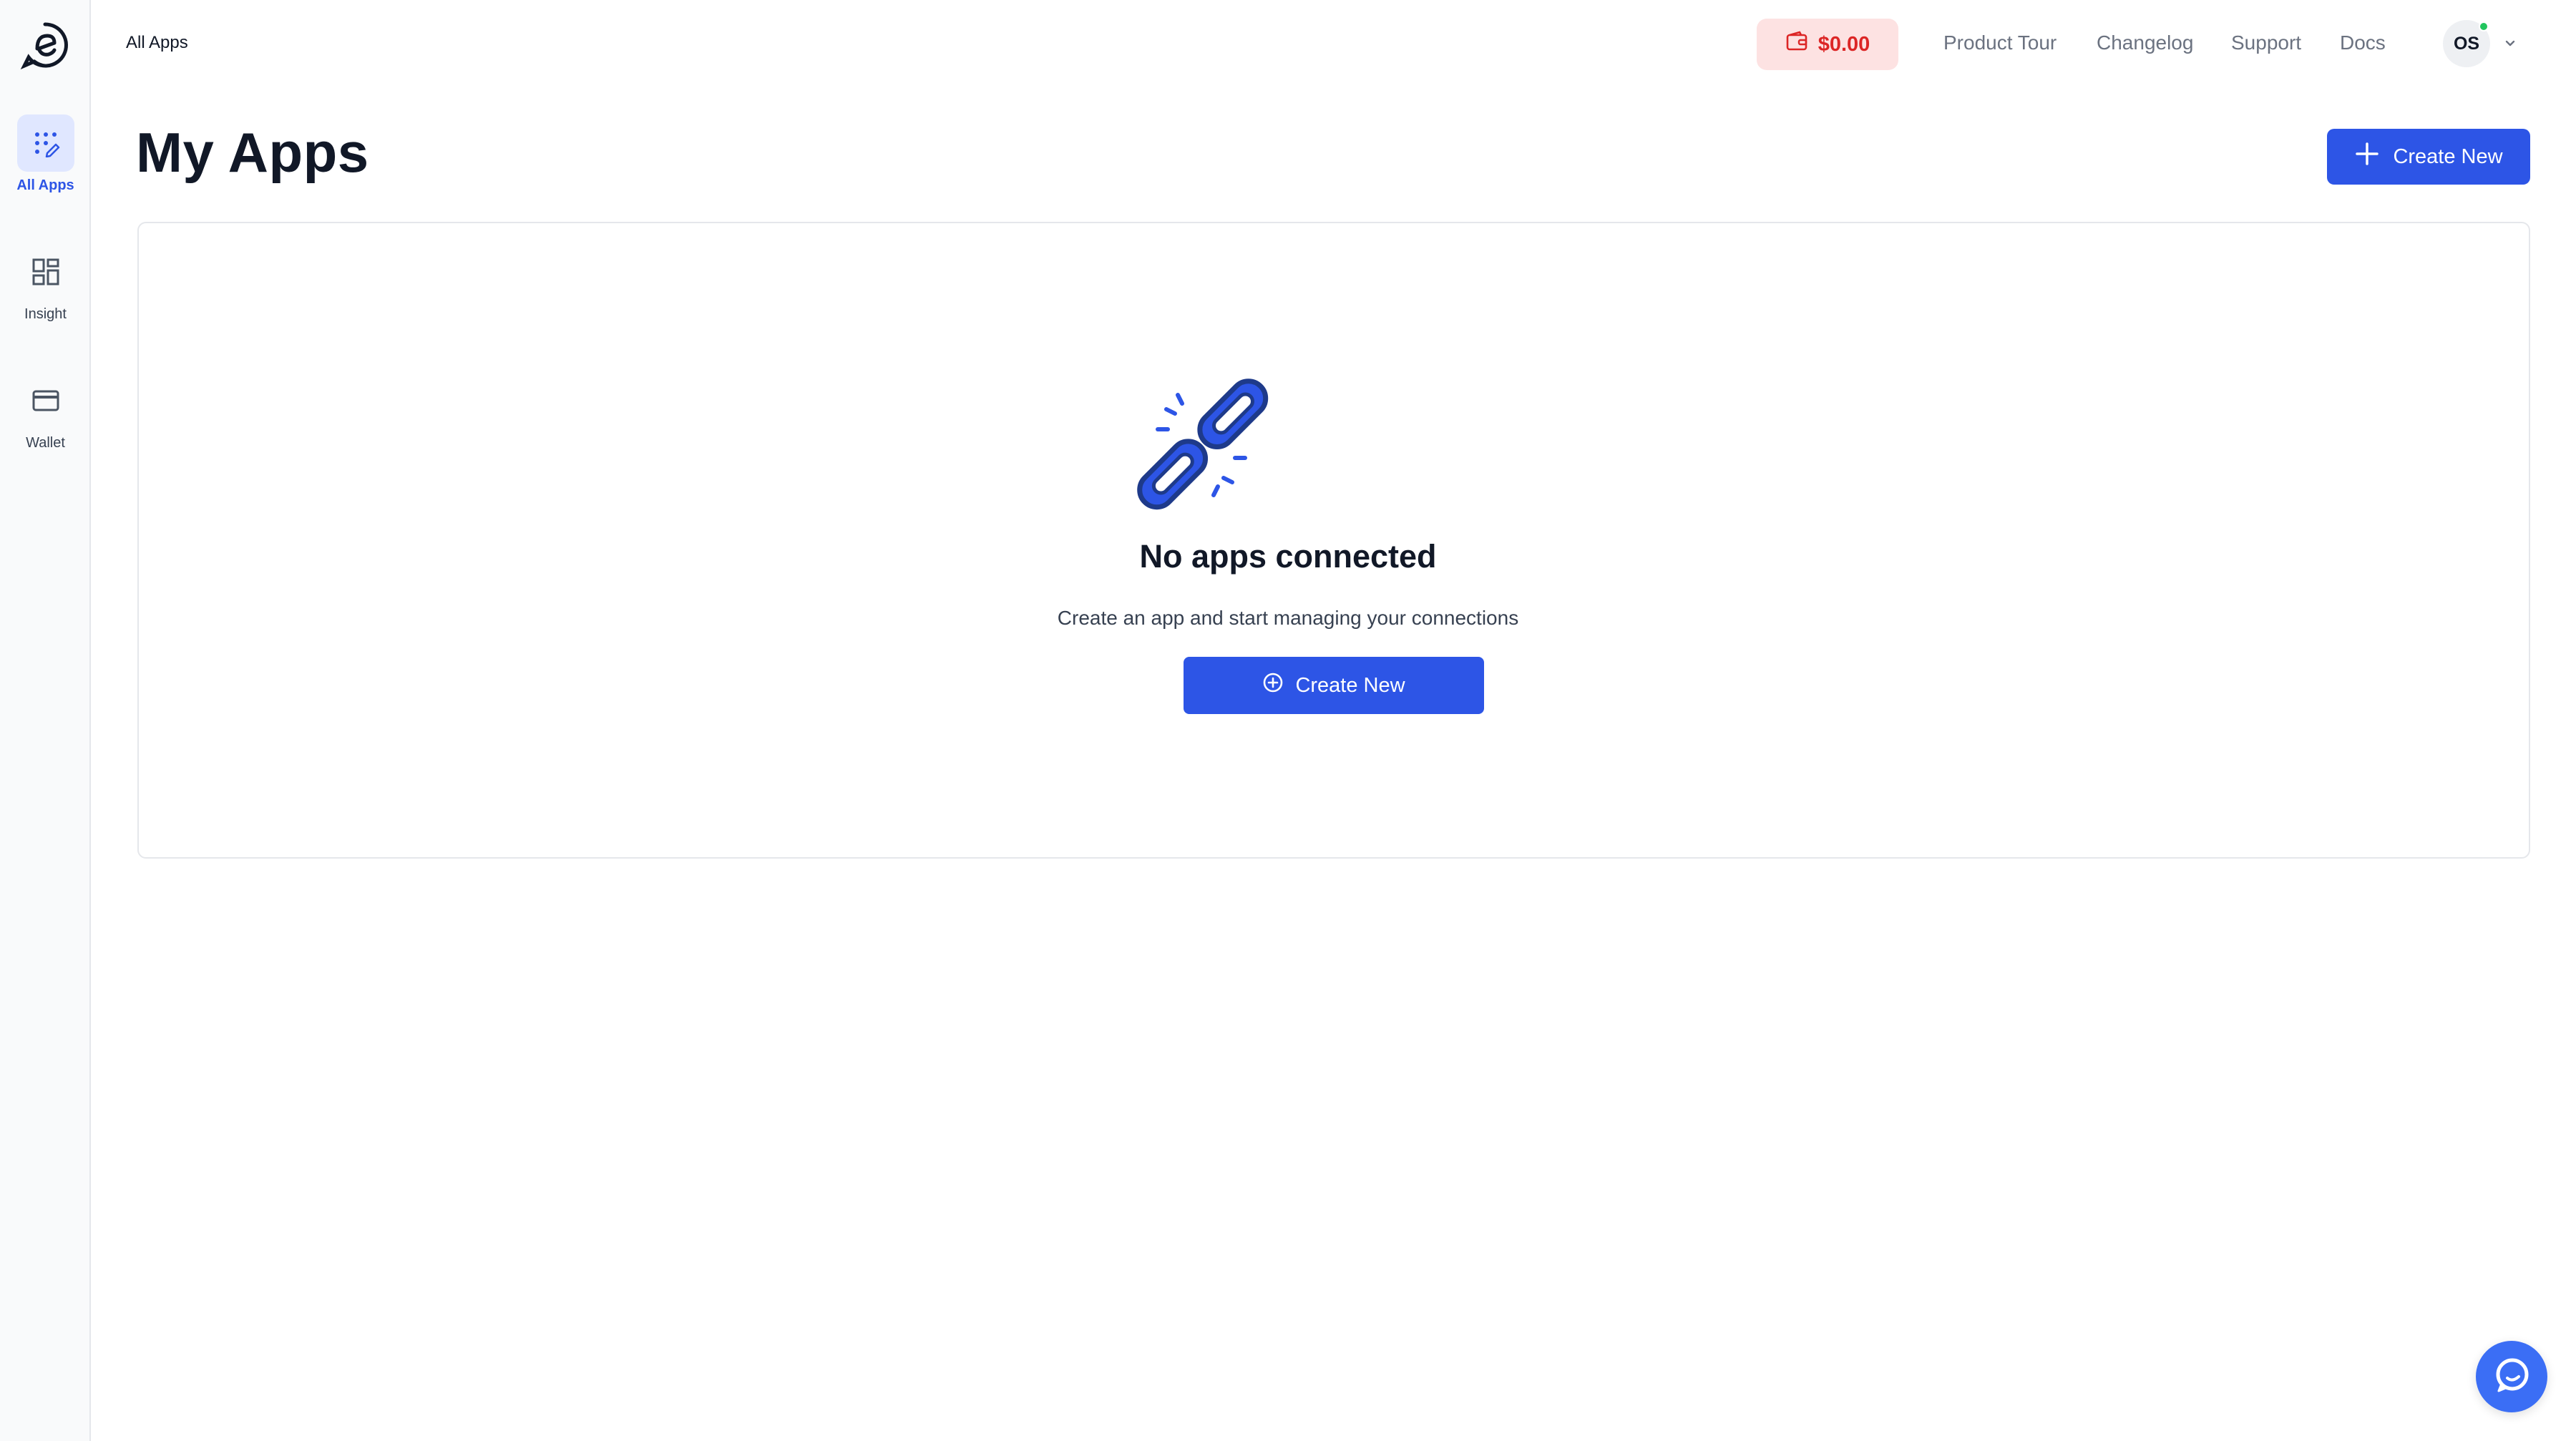 This screenshot has width=2576, height=1441. What do you see at coordinates (2367, 156) in the screenshot?
I see `plus-icon` at bounding box center [2367, 156].